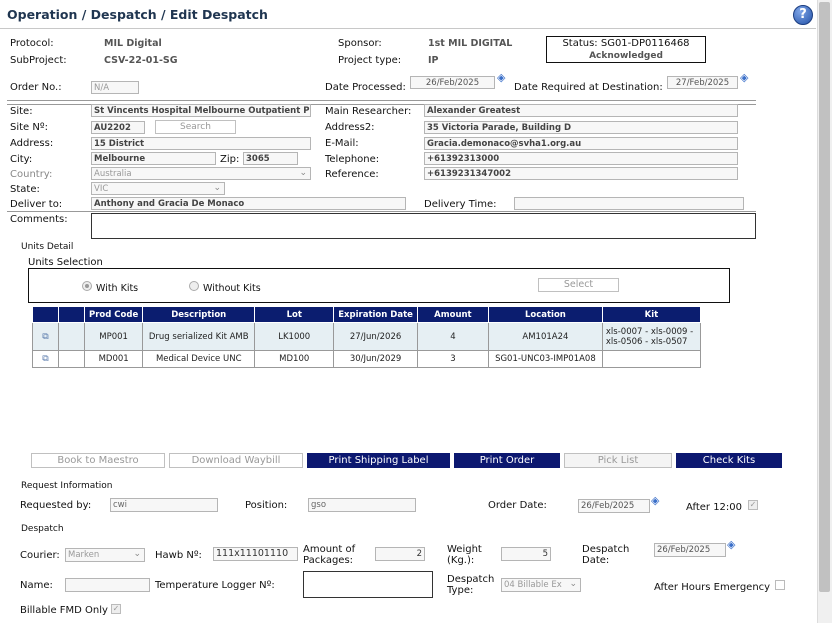 This screenshot has width=832, height=623. Describe the element at coordinates (824, 297) in the screenshot. I see `scrollbar-thumb` at that location.